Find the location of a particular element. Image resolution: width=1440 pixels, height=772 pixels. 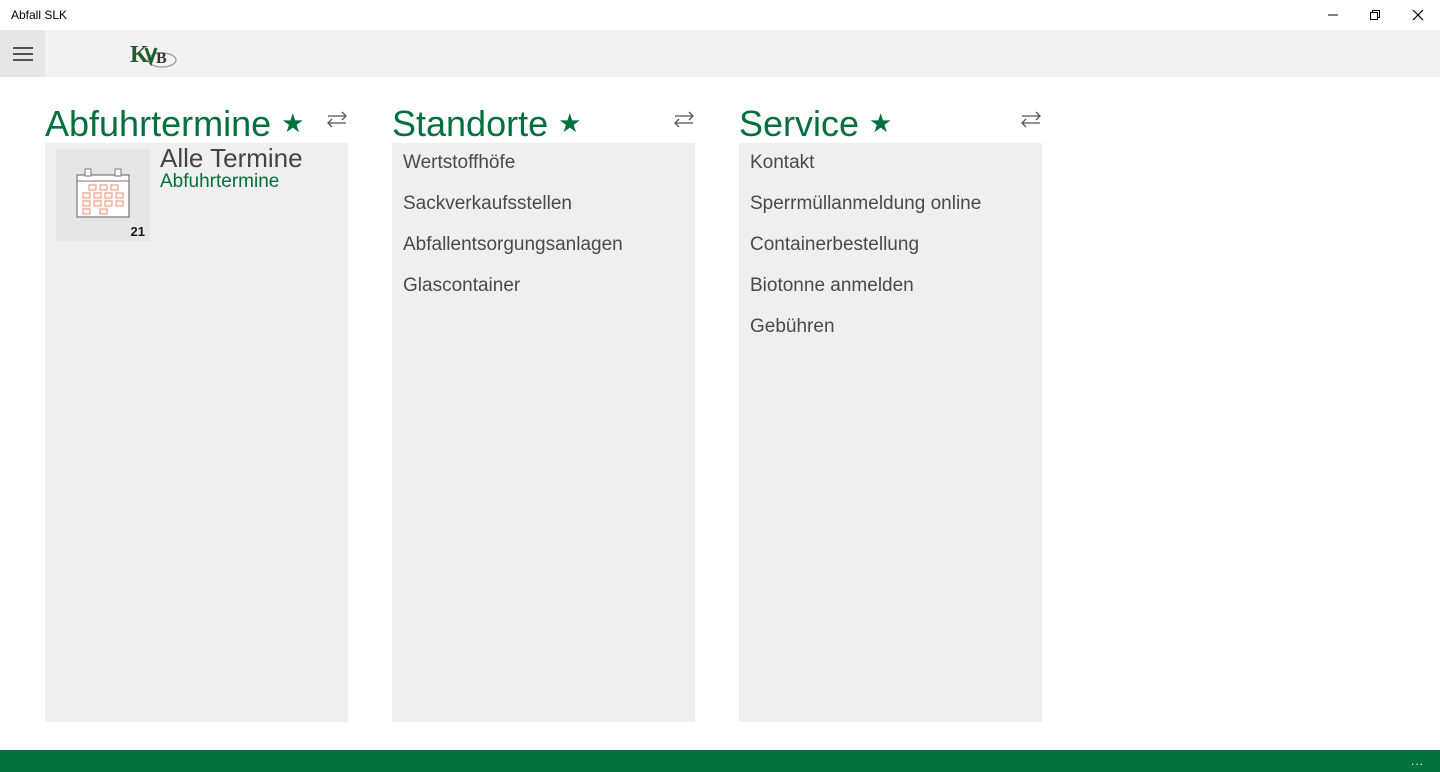

app-header: K B is located at coordinates (720, 53).